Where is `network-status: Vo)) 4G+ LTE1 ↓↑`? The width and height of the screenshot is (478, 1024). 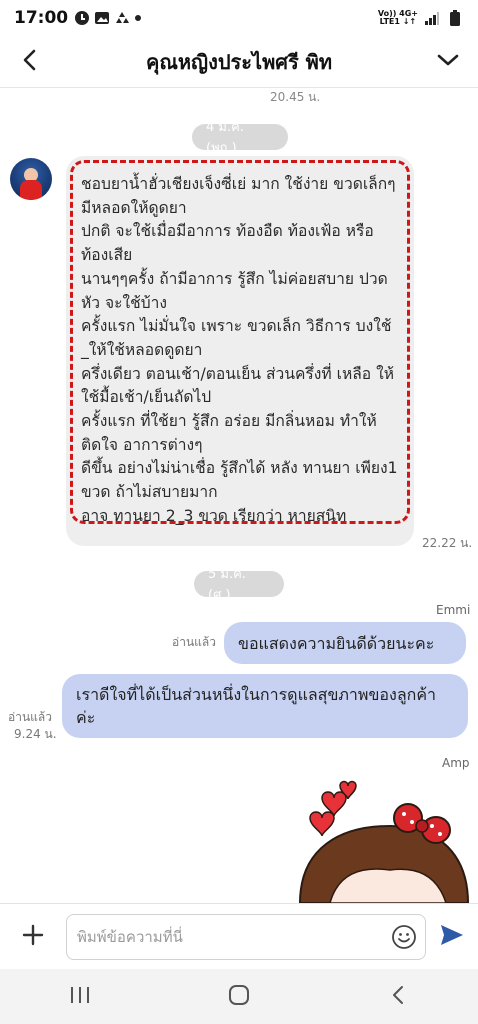
network-status: Vo)) 4G+ LTE1 ↓↑ is located at coordinates (398, 18).